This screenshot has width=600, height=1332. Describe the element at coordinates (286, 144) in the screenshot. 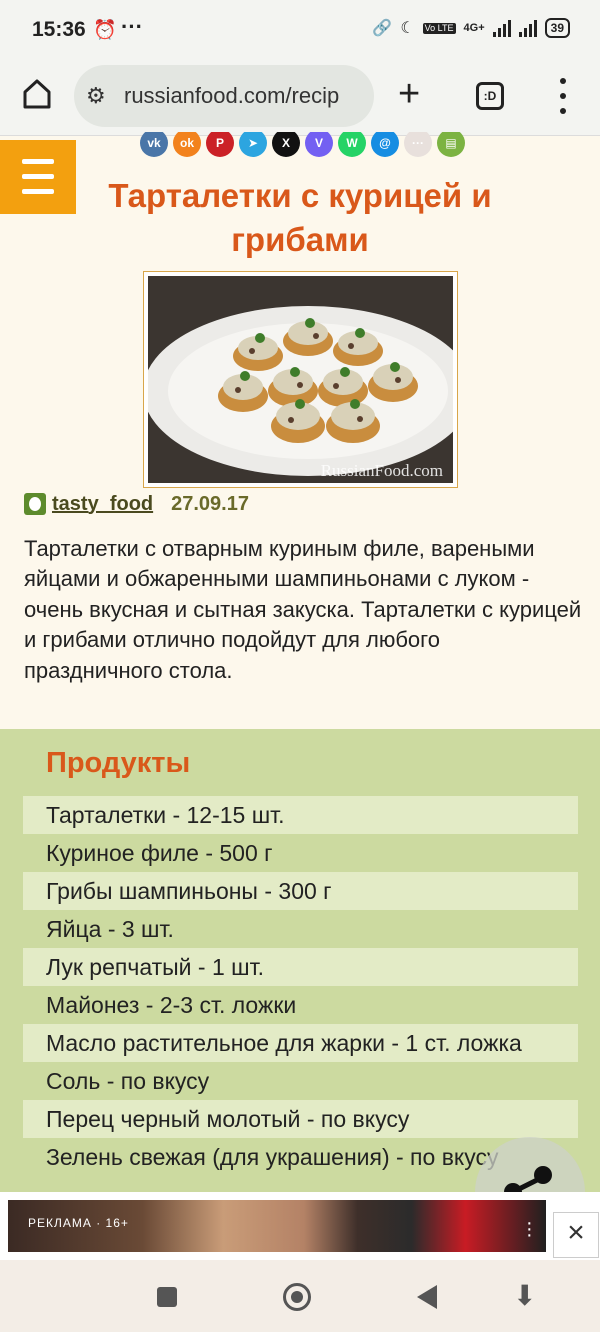

I see `x-icon: X` at that location.